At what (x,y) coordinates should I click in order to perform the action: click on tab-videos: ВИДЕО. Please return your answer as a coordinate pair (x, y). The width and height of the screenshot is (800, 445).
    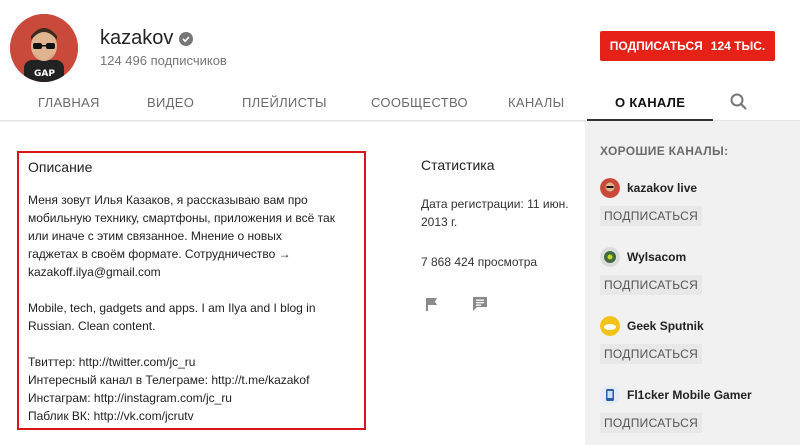
    Looking at the image, I should click on (170, 102).